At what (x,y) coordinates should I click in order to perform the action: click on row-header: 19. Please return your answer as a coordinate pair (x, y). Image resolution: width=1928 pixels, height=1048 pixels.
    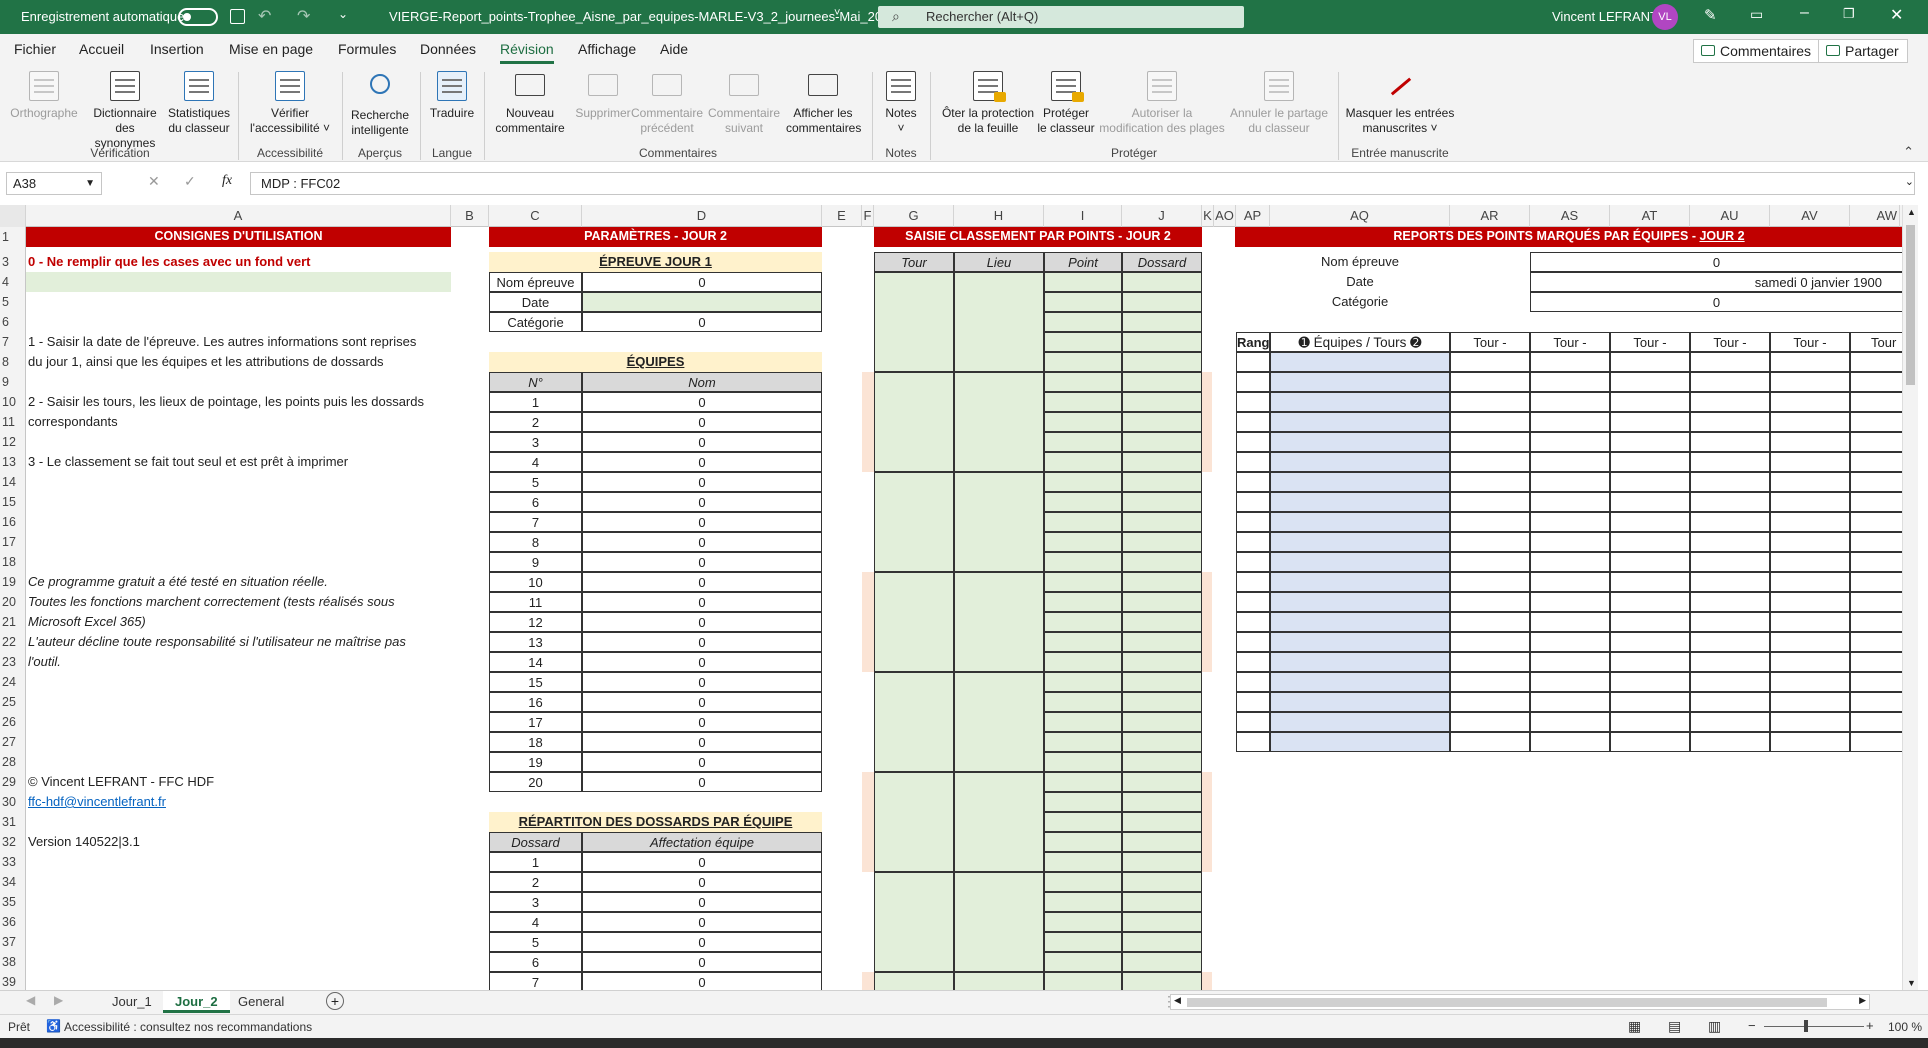
    Looking at the image, I should click on (13, 582).